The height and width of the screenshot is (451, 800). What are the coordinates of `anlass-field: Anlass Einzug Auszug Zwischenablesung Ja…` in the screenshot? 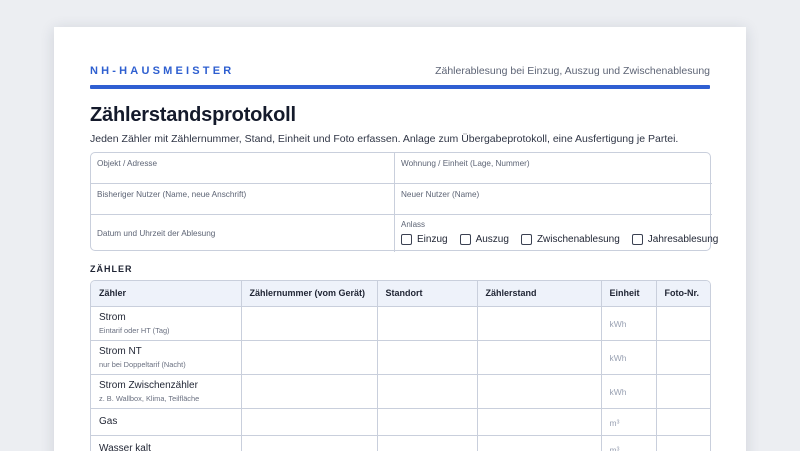 It's located at (556, 233).